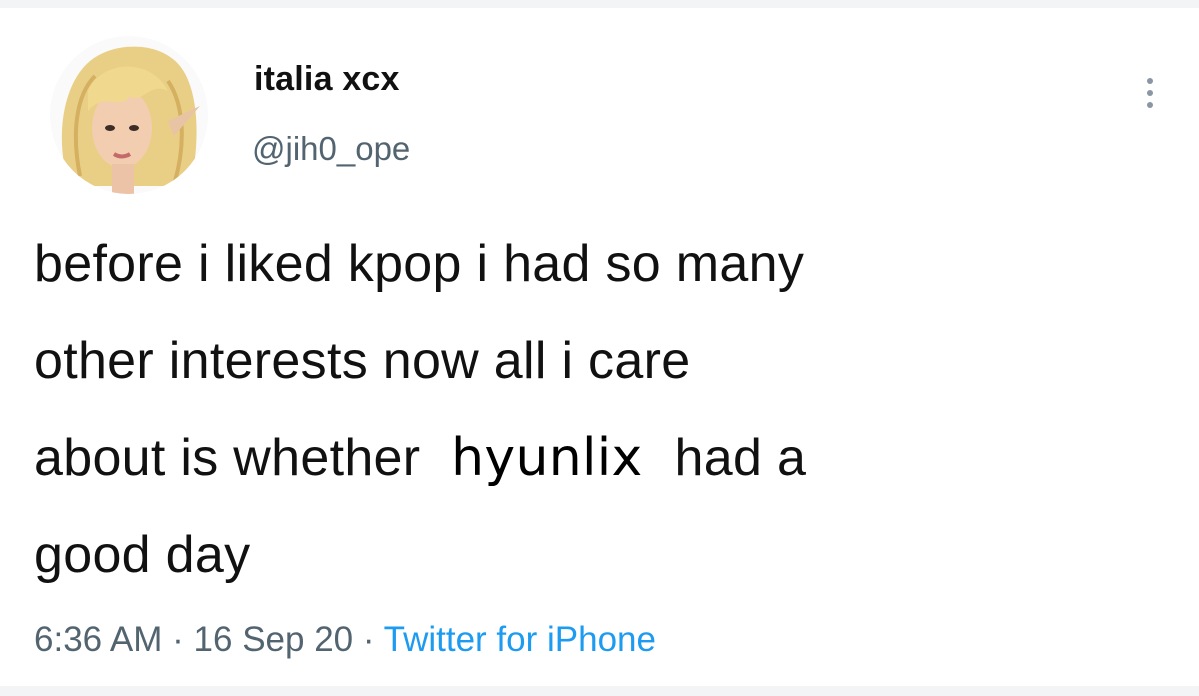 The image size is (1199, 696). What do you see at coordinates (551, 458) in the screenshot?
I see `pasted-word: hyunlix` at bounding box center [551, 458].